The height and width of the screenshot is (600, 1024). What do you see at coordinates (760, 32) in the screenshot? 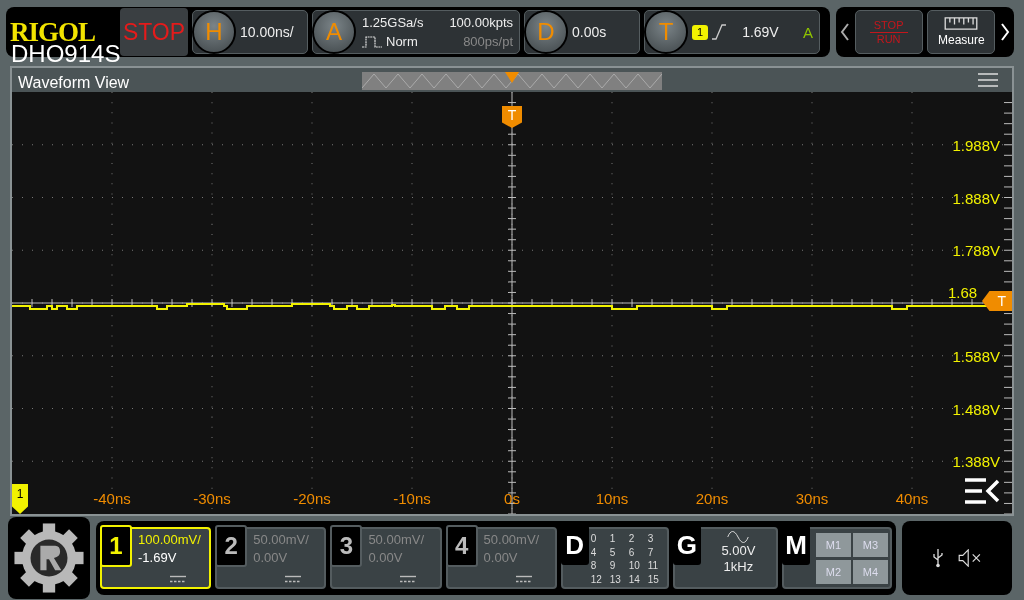
I see `trigger-level: 1.69V` at bounding box center [760, 32].